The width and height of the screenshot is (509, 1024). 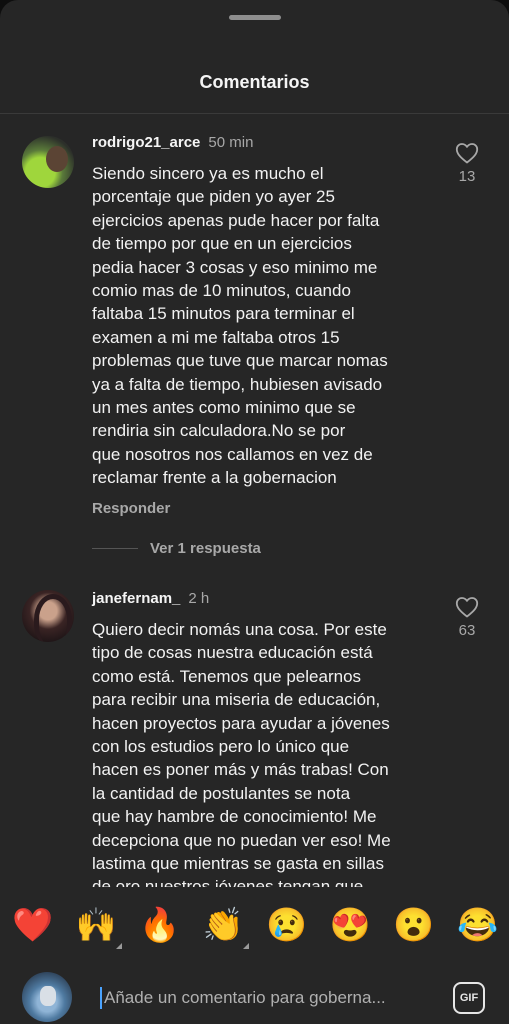 I want to click on like-count: 13, so click(x=467, y=176).